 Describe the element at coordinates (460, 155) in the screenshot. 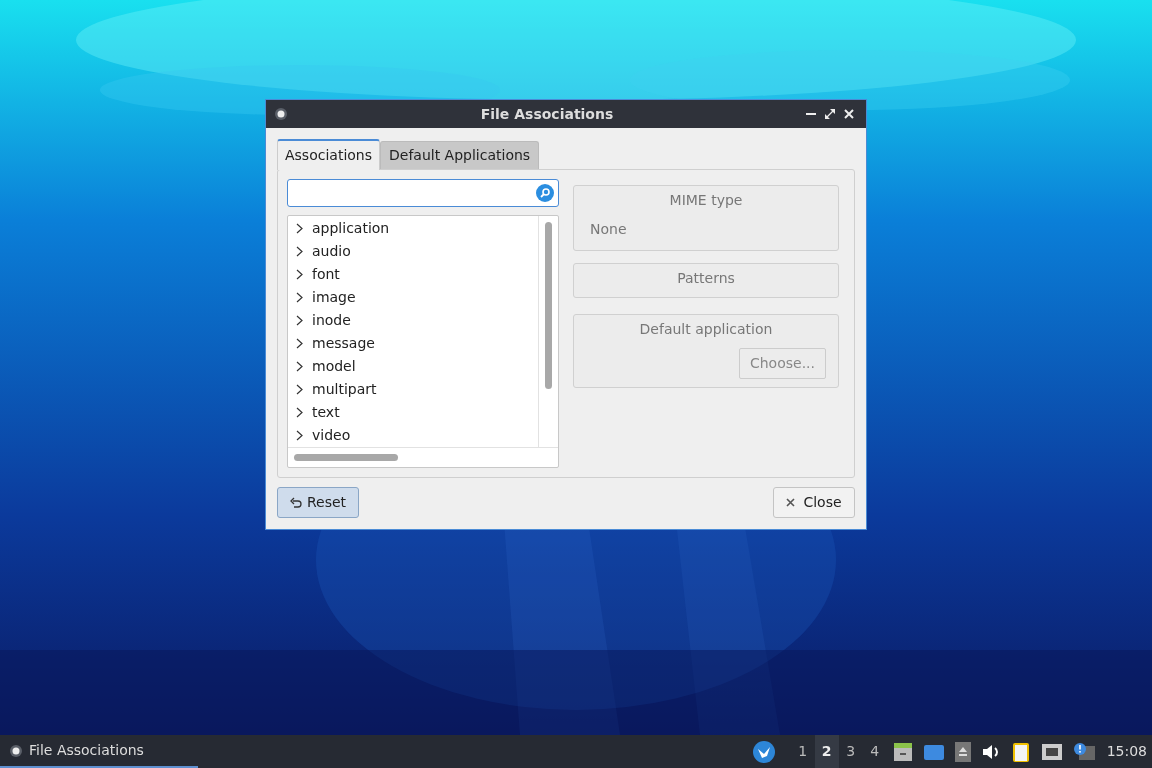

I see `tab: Default Applications` at that location.